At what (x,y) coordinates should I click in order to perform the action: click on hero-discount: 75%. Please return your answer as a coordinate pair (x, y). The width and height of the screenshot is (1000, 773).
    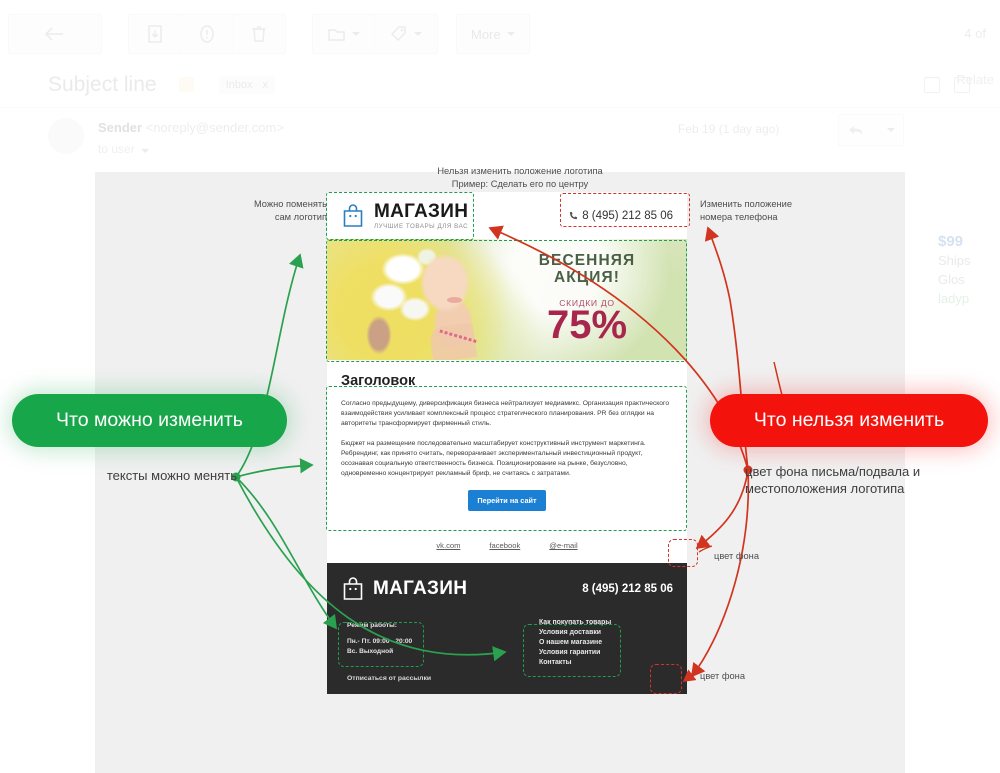
    Looking at the image, I should click on (587, 325).